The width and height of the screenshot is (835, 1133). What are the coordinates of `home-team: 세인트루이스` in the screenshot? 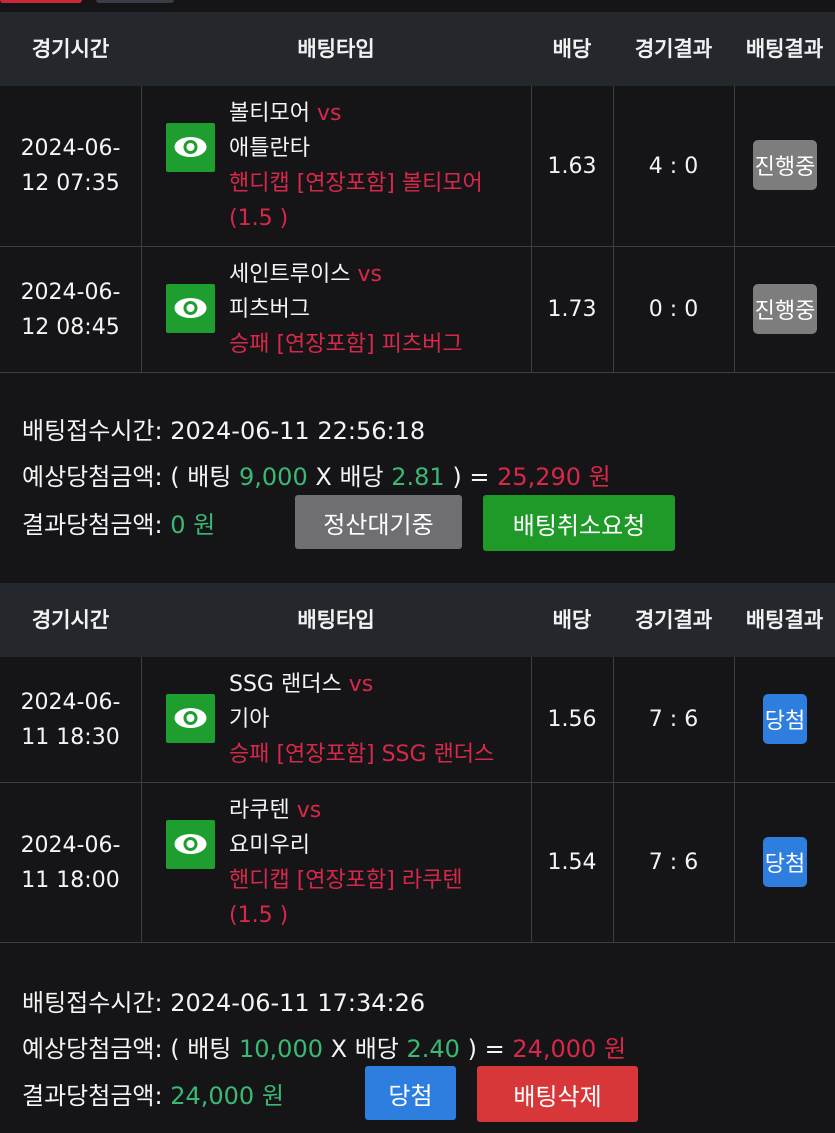 It's located at (290, 274).